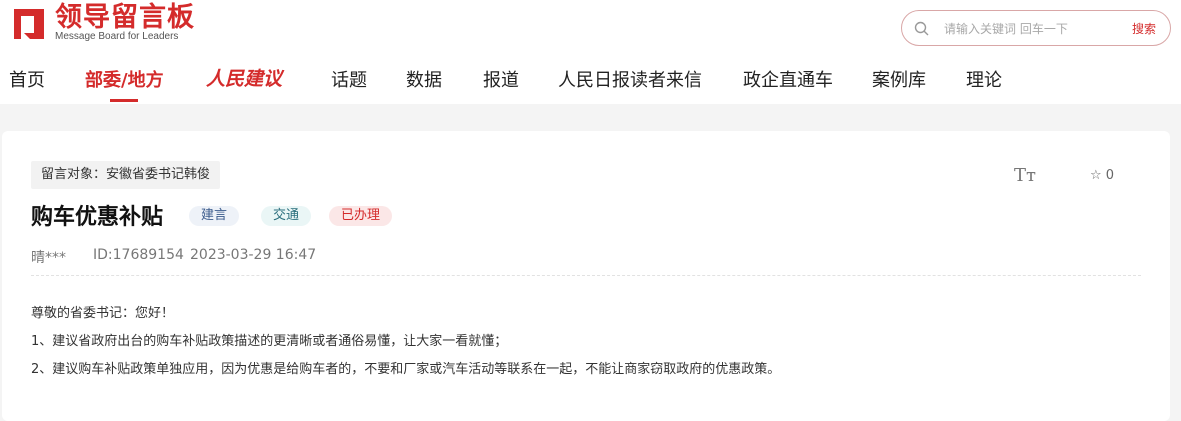 The height and width of the screenshot is (421, 1181). I want to click on logo-icon, so click(29, 24).